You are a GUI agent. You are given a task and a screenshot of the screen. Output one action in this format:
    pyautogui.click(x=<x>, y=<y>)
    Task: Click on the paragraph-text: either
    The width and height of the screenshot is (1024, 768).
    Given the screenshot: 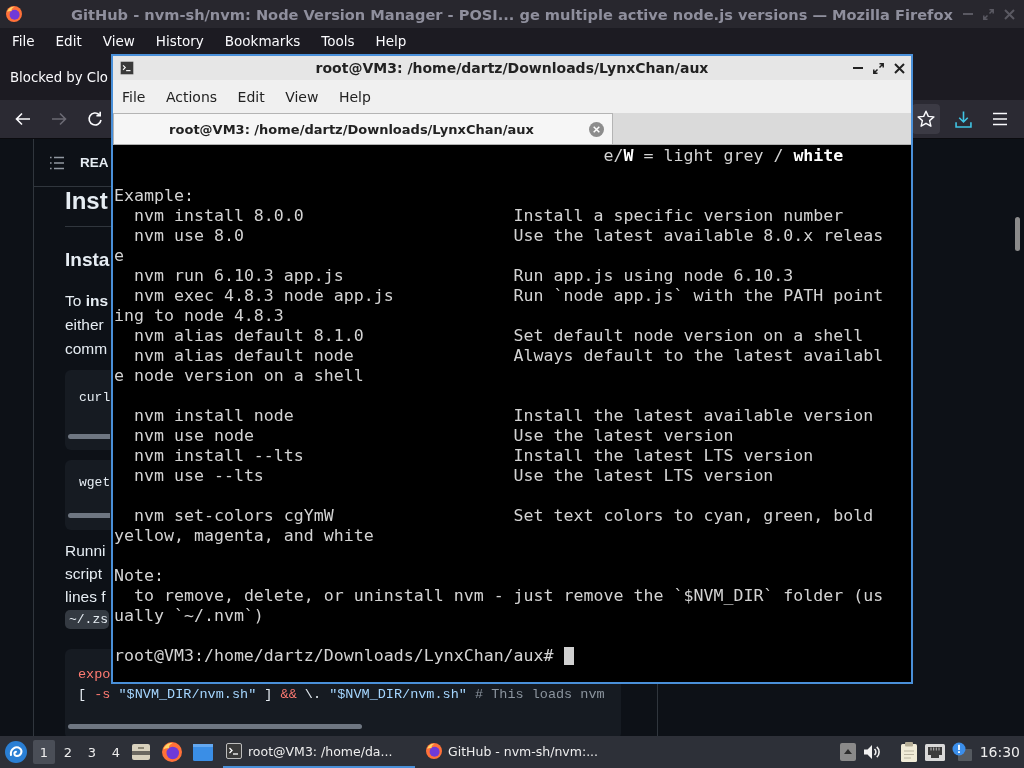 What is the action you would take?
    pyautogui.click(x=84, y=325)
    